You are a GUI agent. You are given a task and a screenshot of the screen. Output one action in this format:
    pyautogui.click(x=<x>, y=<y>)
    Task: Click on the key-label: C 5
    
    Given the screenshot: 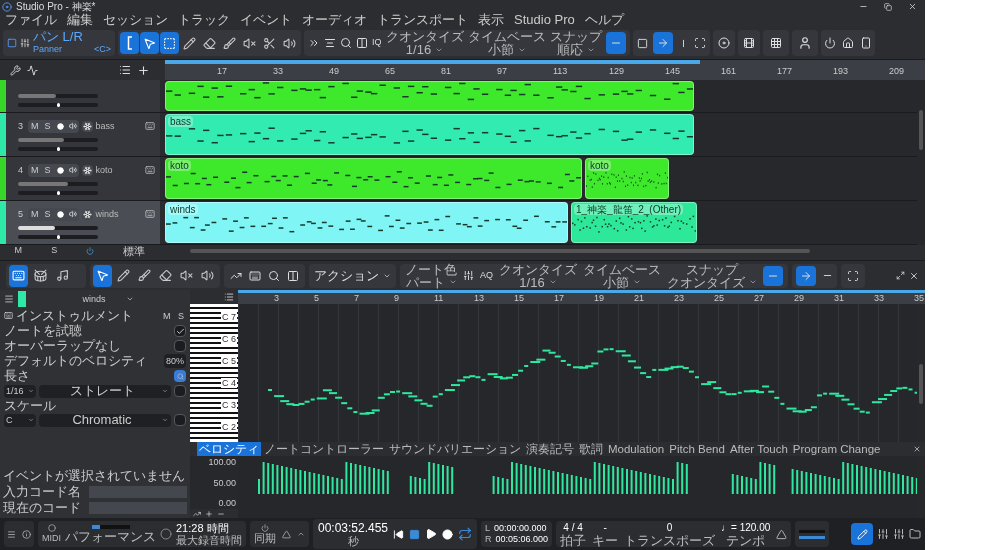 What is the action you would take?
    pyautogui.click(x=229, y=361)
    